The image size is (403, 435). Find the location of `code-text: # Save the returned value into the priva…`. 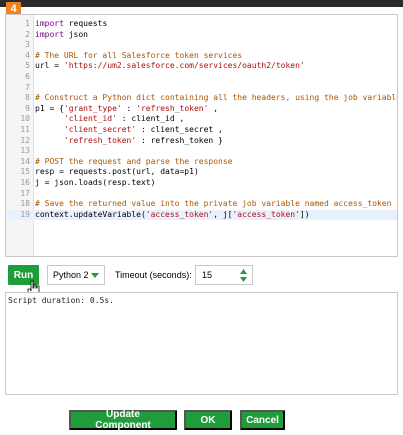

code-text: # Save the returned value into the priva… is located at coordinates (213, 204).